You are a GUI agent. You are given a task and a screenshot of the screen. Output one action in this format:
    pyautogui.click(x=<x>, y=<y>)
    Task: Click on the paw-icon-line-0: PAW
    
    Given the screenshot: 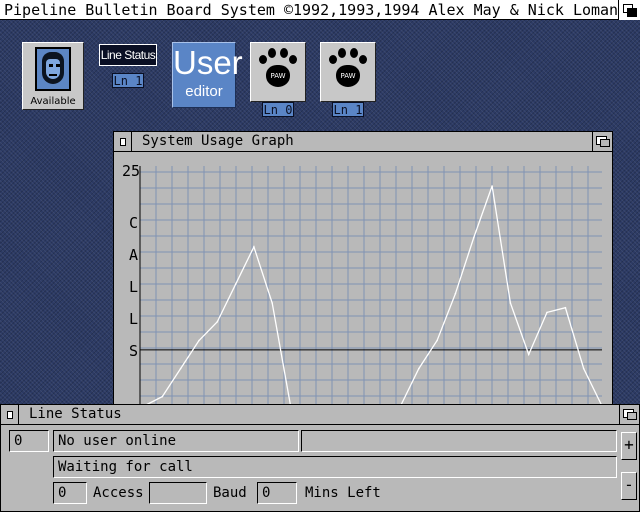 What is the action you would take?
    pyautogui.click(x=278, y=72)
    